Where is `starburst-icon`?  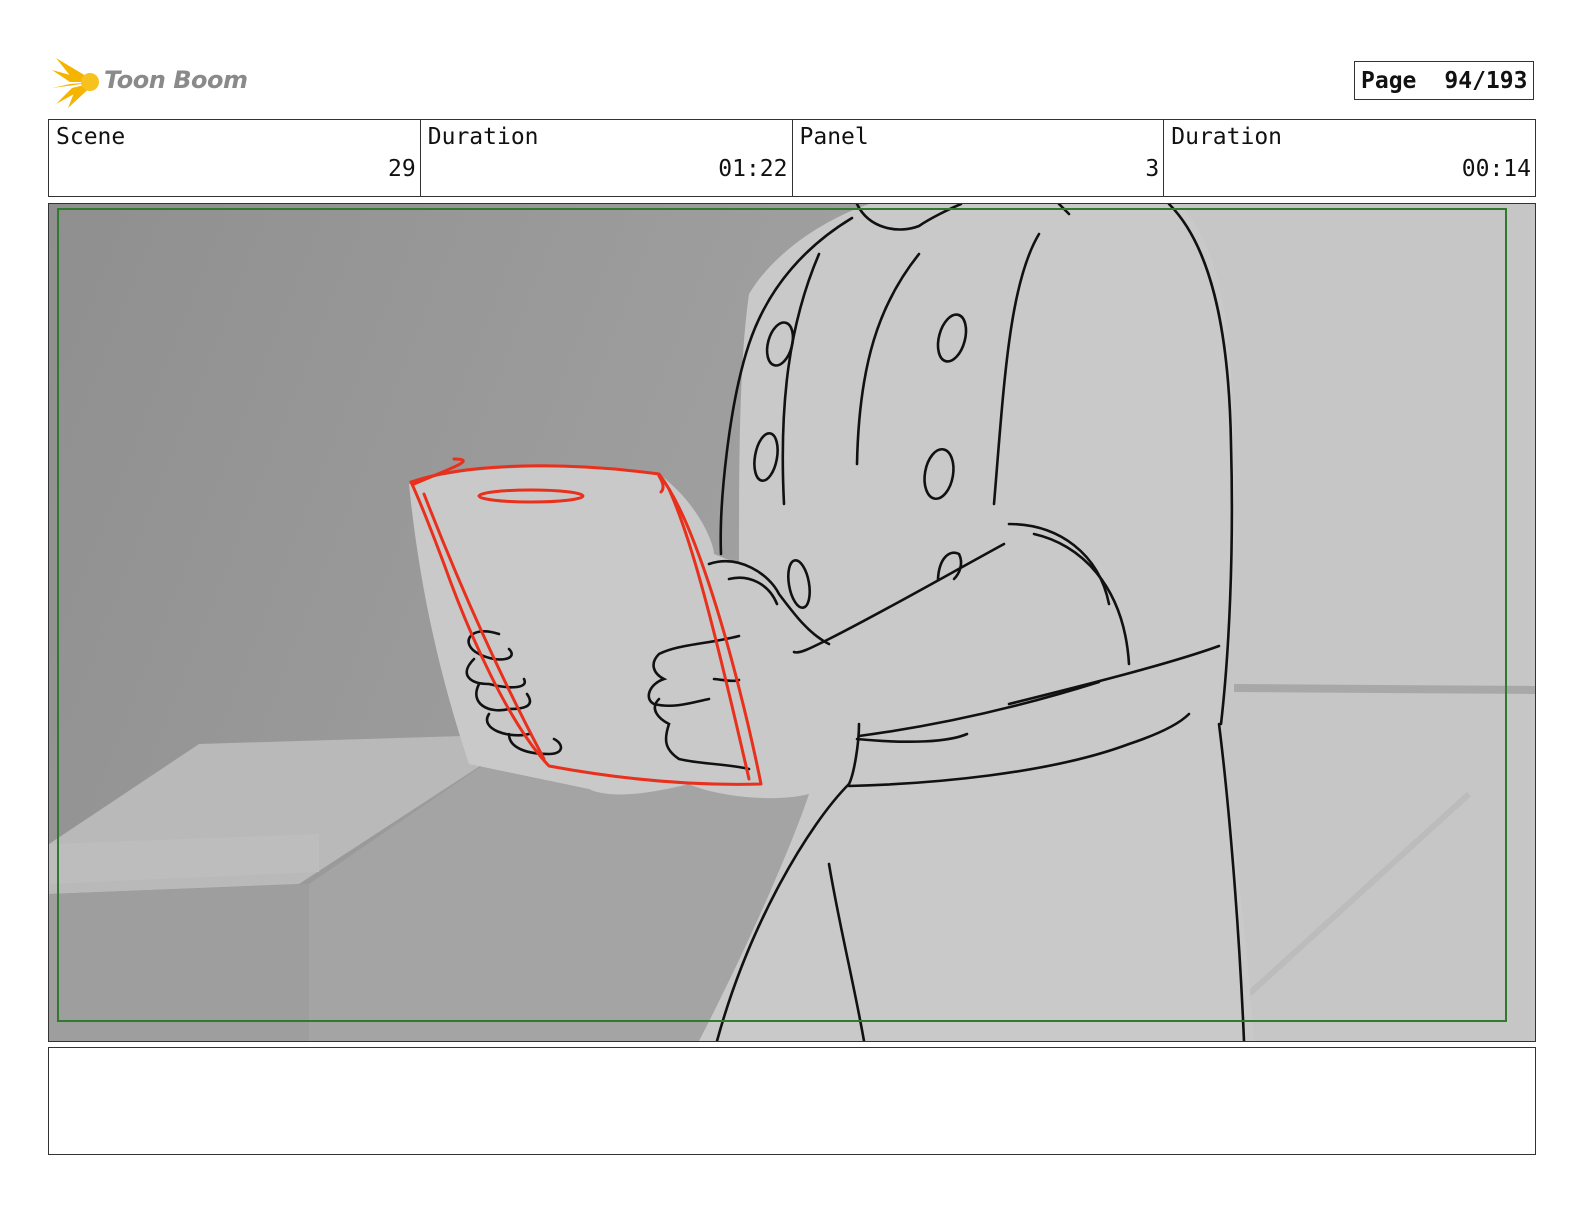 starburst-icon is located at coordinates (75, 83).